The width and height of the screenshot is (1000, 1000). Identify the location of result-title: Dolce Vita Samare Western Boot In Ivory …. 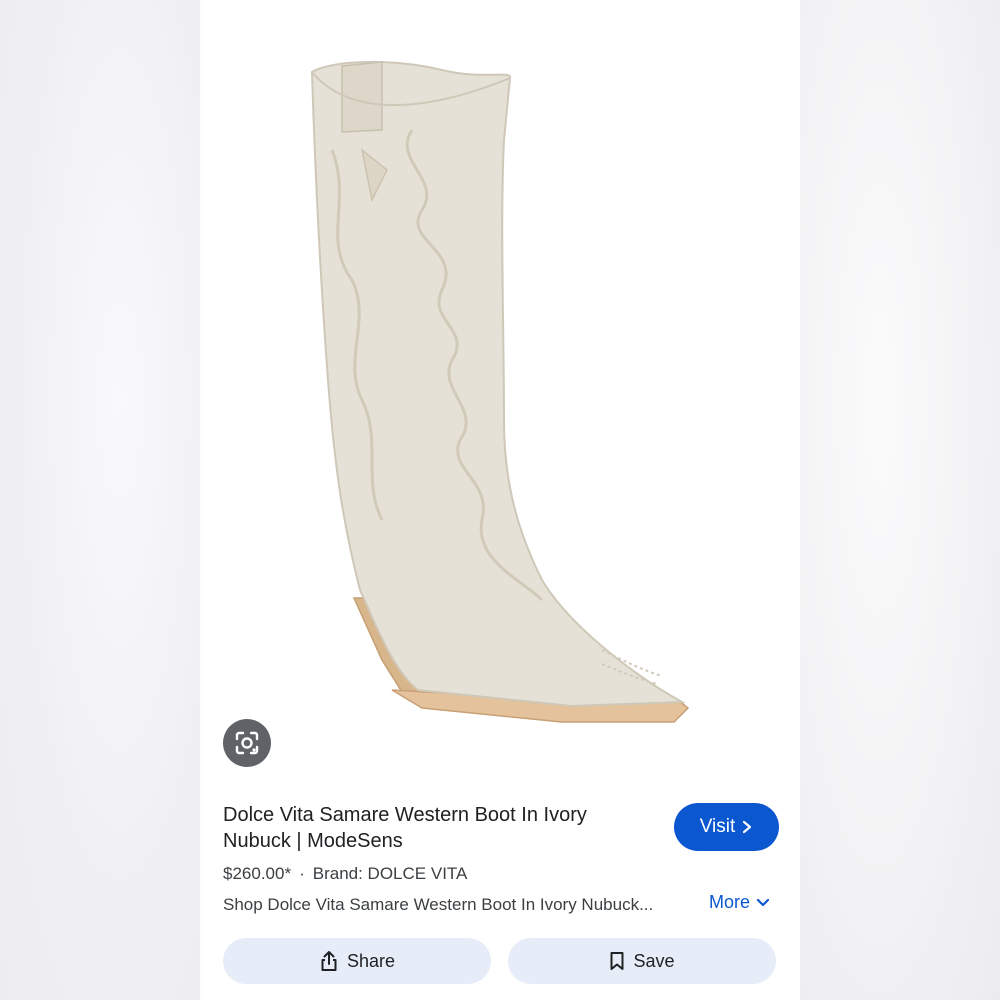
(438, 828).